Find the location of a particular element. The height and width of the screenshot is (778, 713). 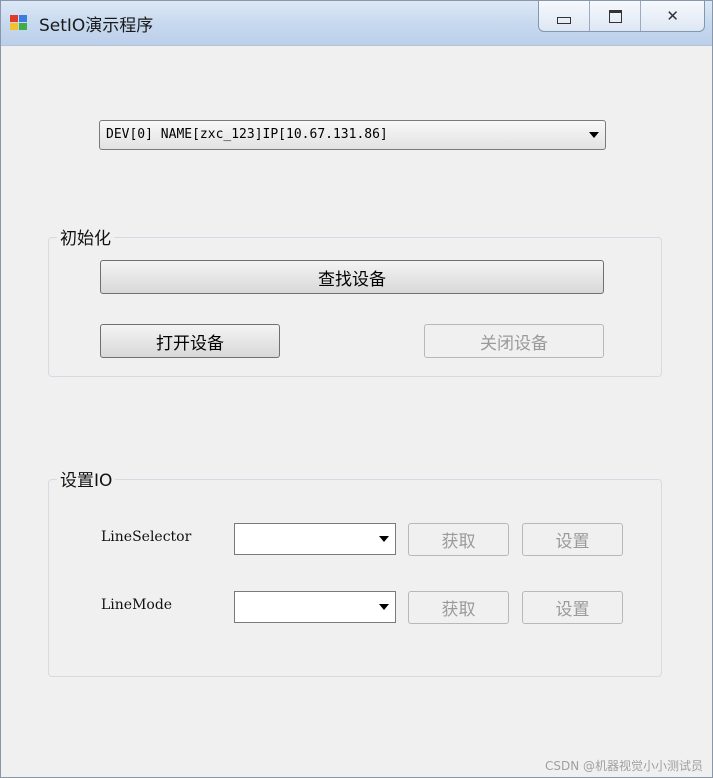

device-select: DEV[0] NAME[zxc_123]IP[10.67.131.86] is located at coordinates (352, 135).